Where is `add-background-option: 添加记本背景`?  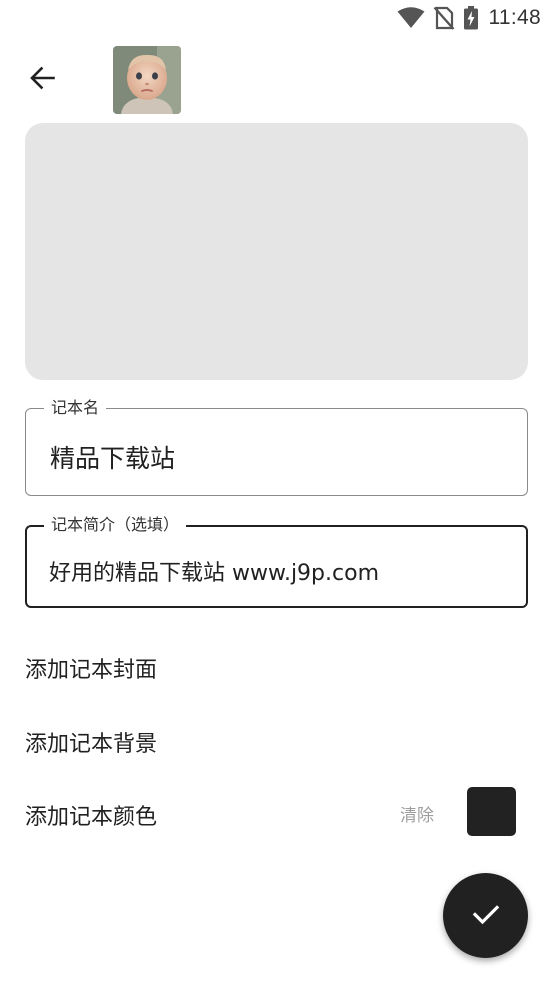
add-background-option: 添加记本背景 is located at coordinates (91, 742).